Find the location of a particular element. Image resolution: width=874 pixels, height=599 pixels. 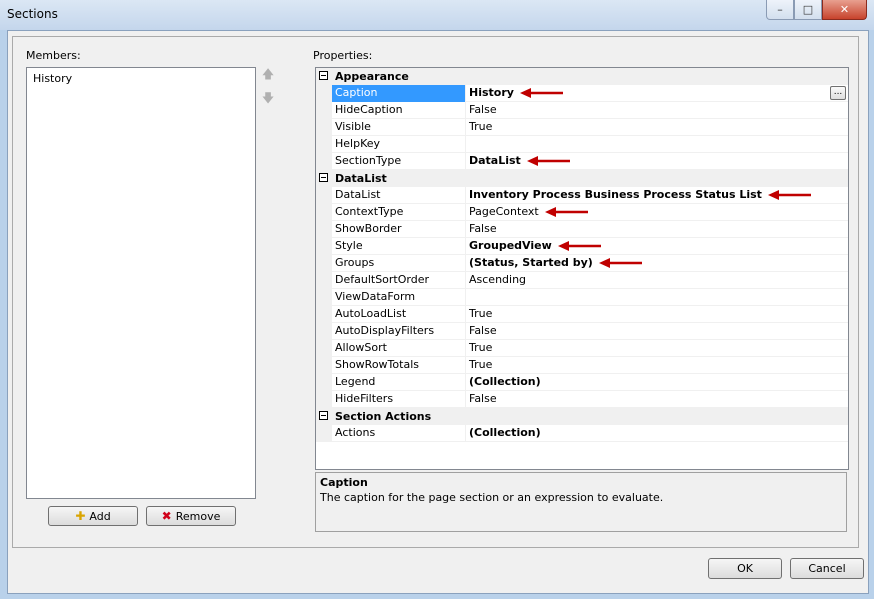

remove-label: Remove is located at coordinates (198, 516).